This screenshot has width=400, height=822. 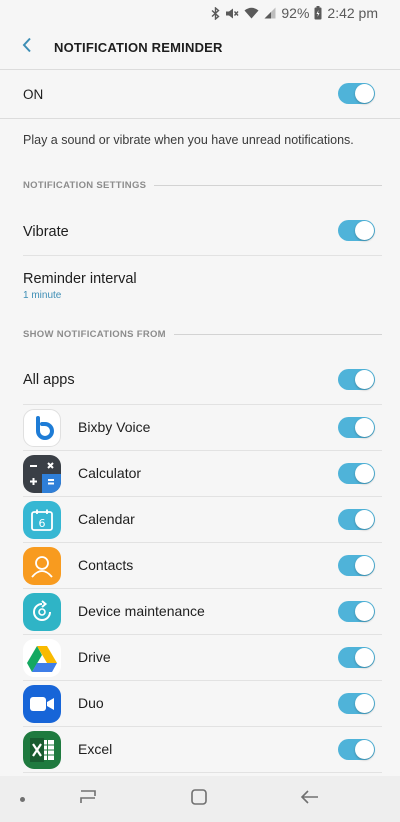 What do you see at coordinates (49, 380) in the screenshot?
I see `all-apps-label: All apps` at bounding box center [49, 380].